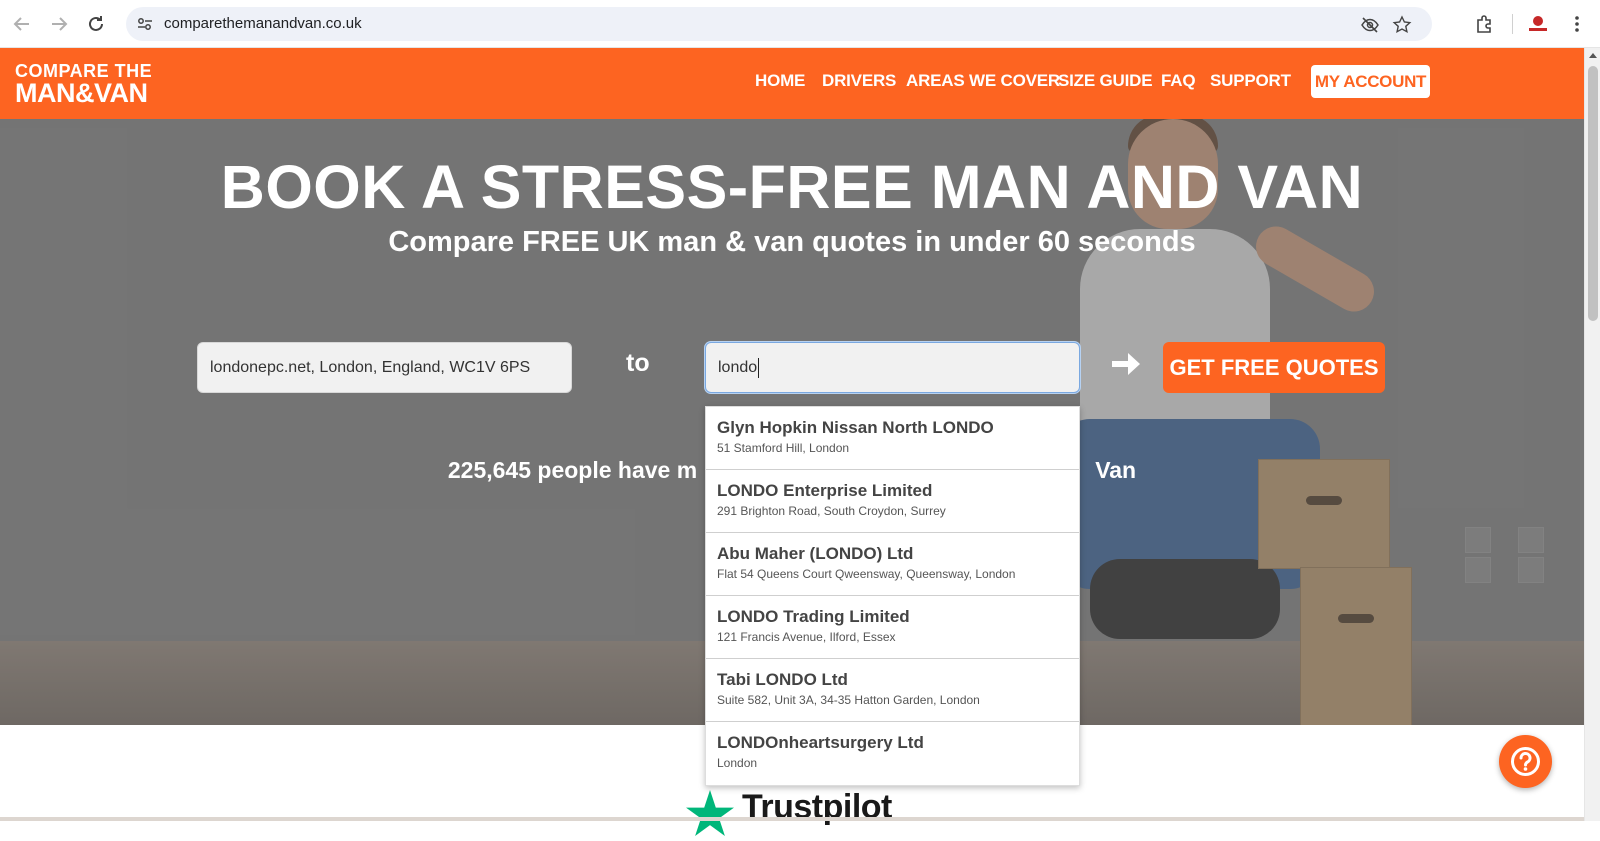 Image resolution: width=1600 pixels, height=841 pixels. What do you see at coordinates (1512, 24) in the screenshot?
I see `toolbar-divider` at bounding box center [1512, 24].